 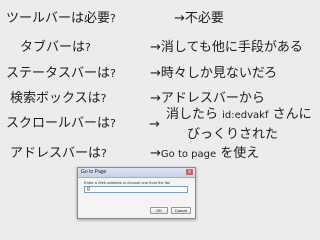 I want to click on question-text: タブバーは, so click(x=53, y=47).